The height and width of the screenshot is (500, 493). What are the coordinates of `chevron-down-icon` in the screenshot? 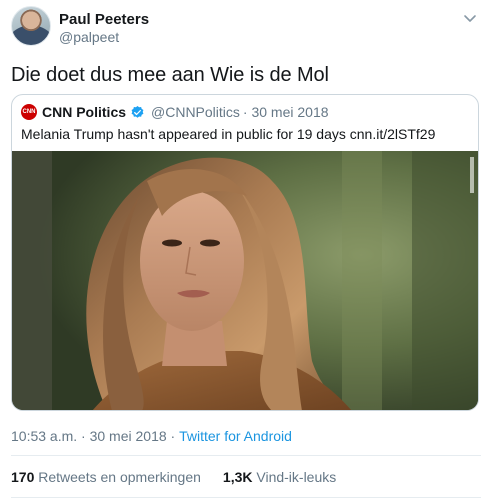 It's located at (470, 18).